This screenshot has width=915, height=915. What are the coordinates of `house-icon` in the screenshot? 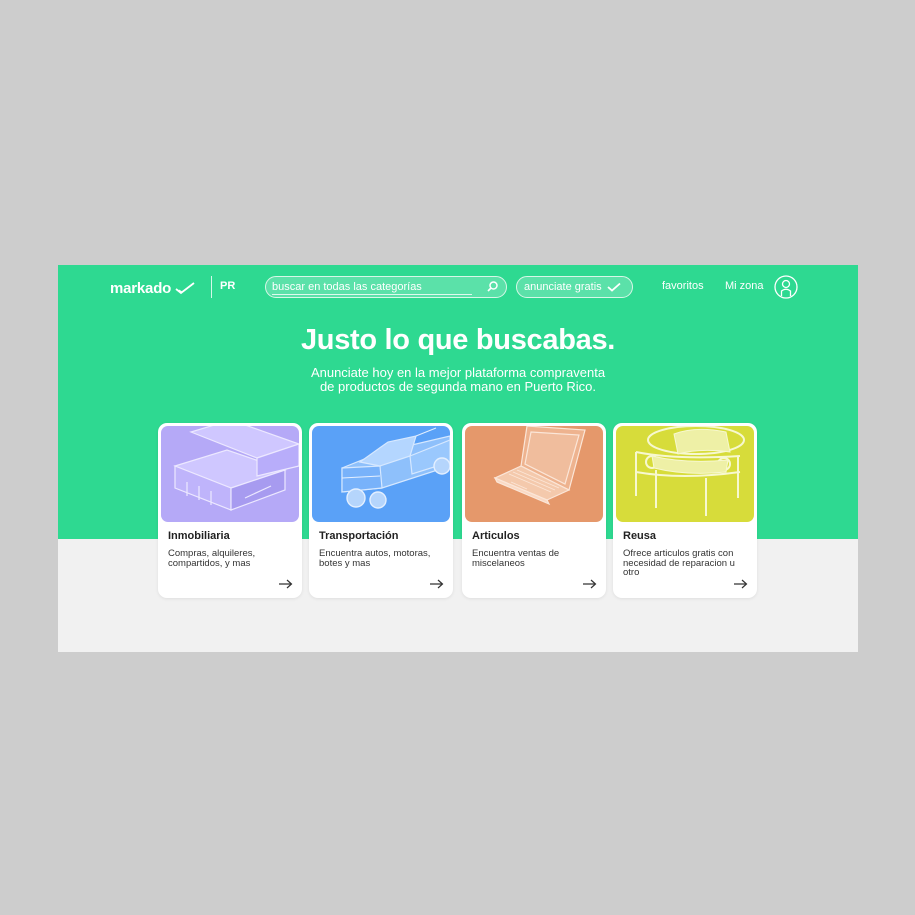 It's located at (236, 468).